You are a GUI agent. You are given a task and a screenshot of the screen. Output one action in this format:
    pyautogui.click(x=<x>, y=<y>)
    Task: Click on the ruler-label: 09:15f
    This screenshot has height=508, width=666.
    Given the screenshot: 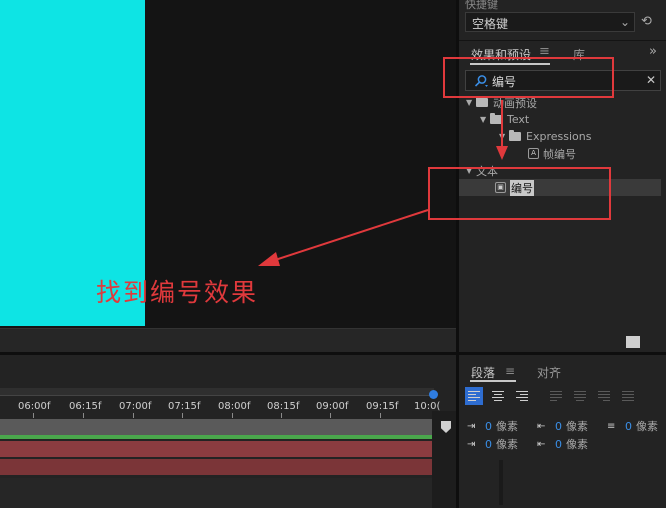 What is the action you would take?
    pyautogui.click(x=382, y=406)
    